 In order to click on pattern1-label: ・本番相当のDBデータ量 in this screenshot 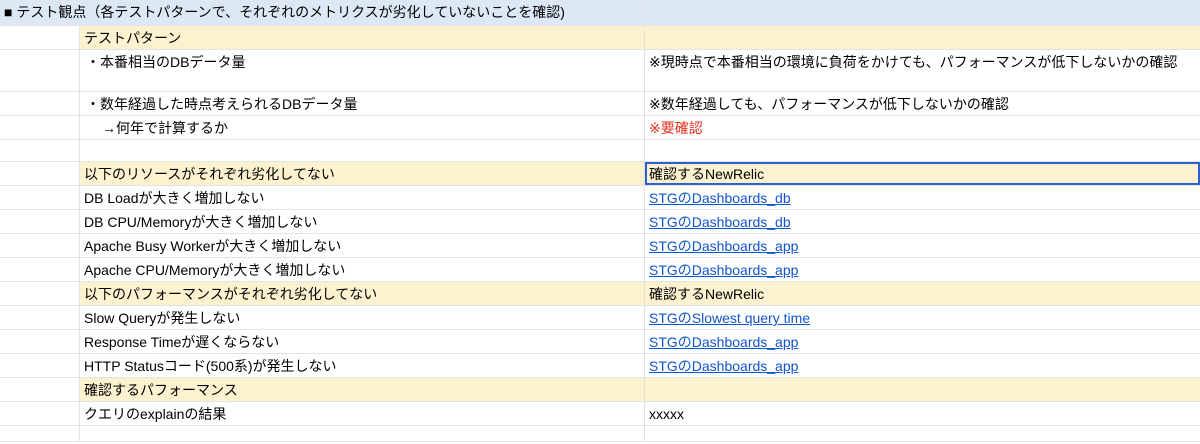, I will do `click(166, 62)`.